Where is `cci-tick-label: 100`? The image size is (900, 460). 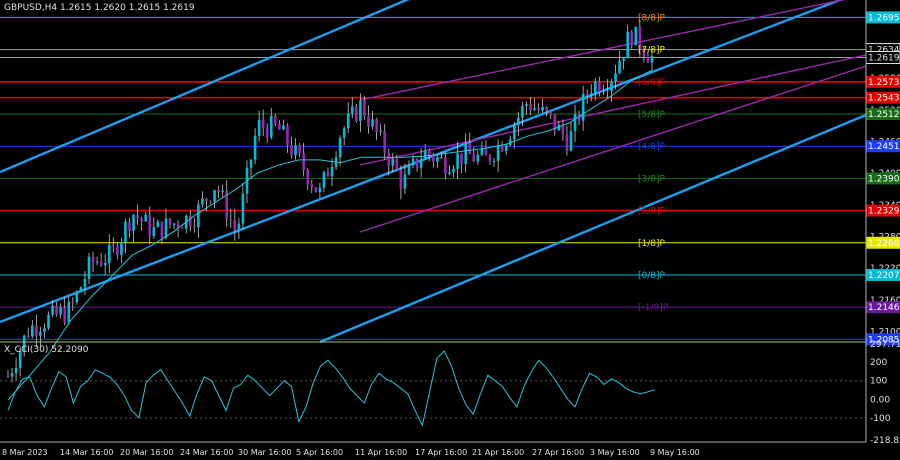
cci-tick-label: 100 is located at coordinates (878, 382).